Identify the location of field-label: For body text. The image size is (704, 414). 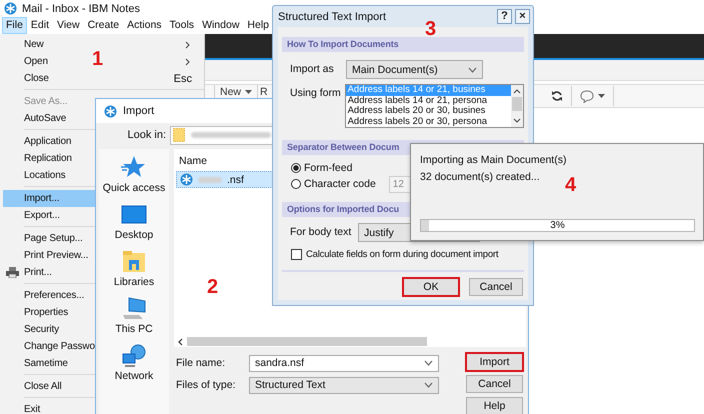
(320, 231).